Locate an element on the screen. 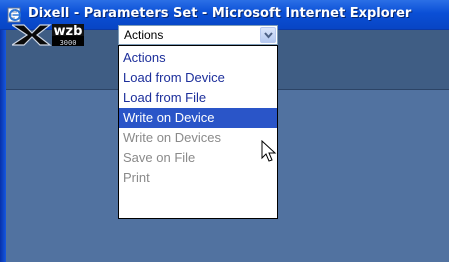  chevron-down-icon is located at coordinates (268, 35).